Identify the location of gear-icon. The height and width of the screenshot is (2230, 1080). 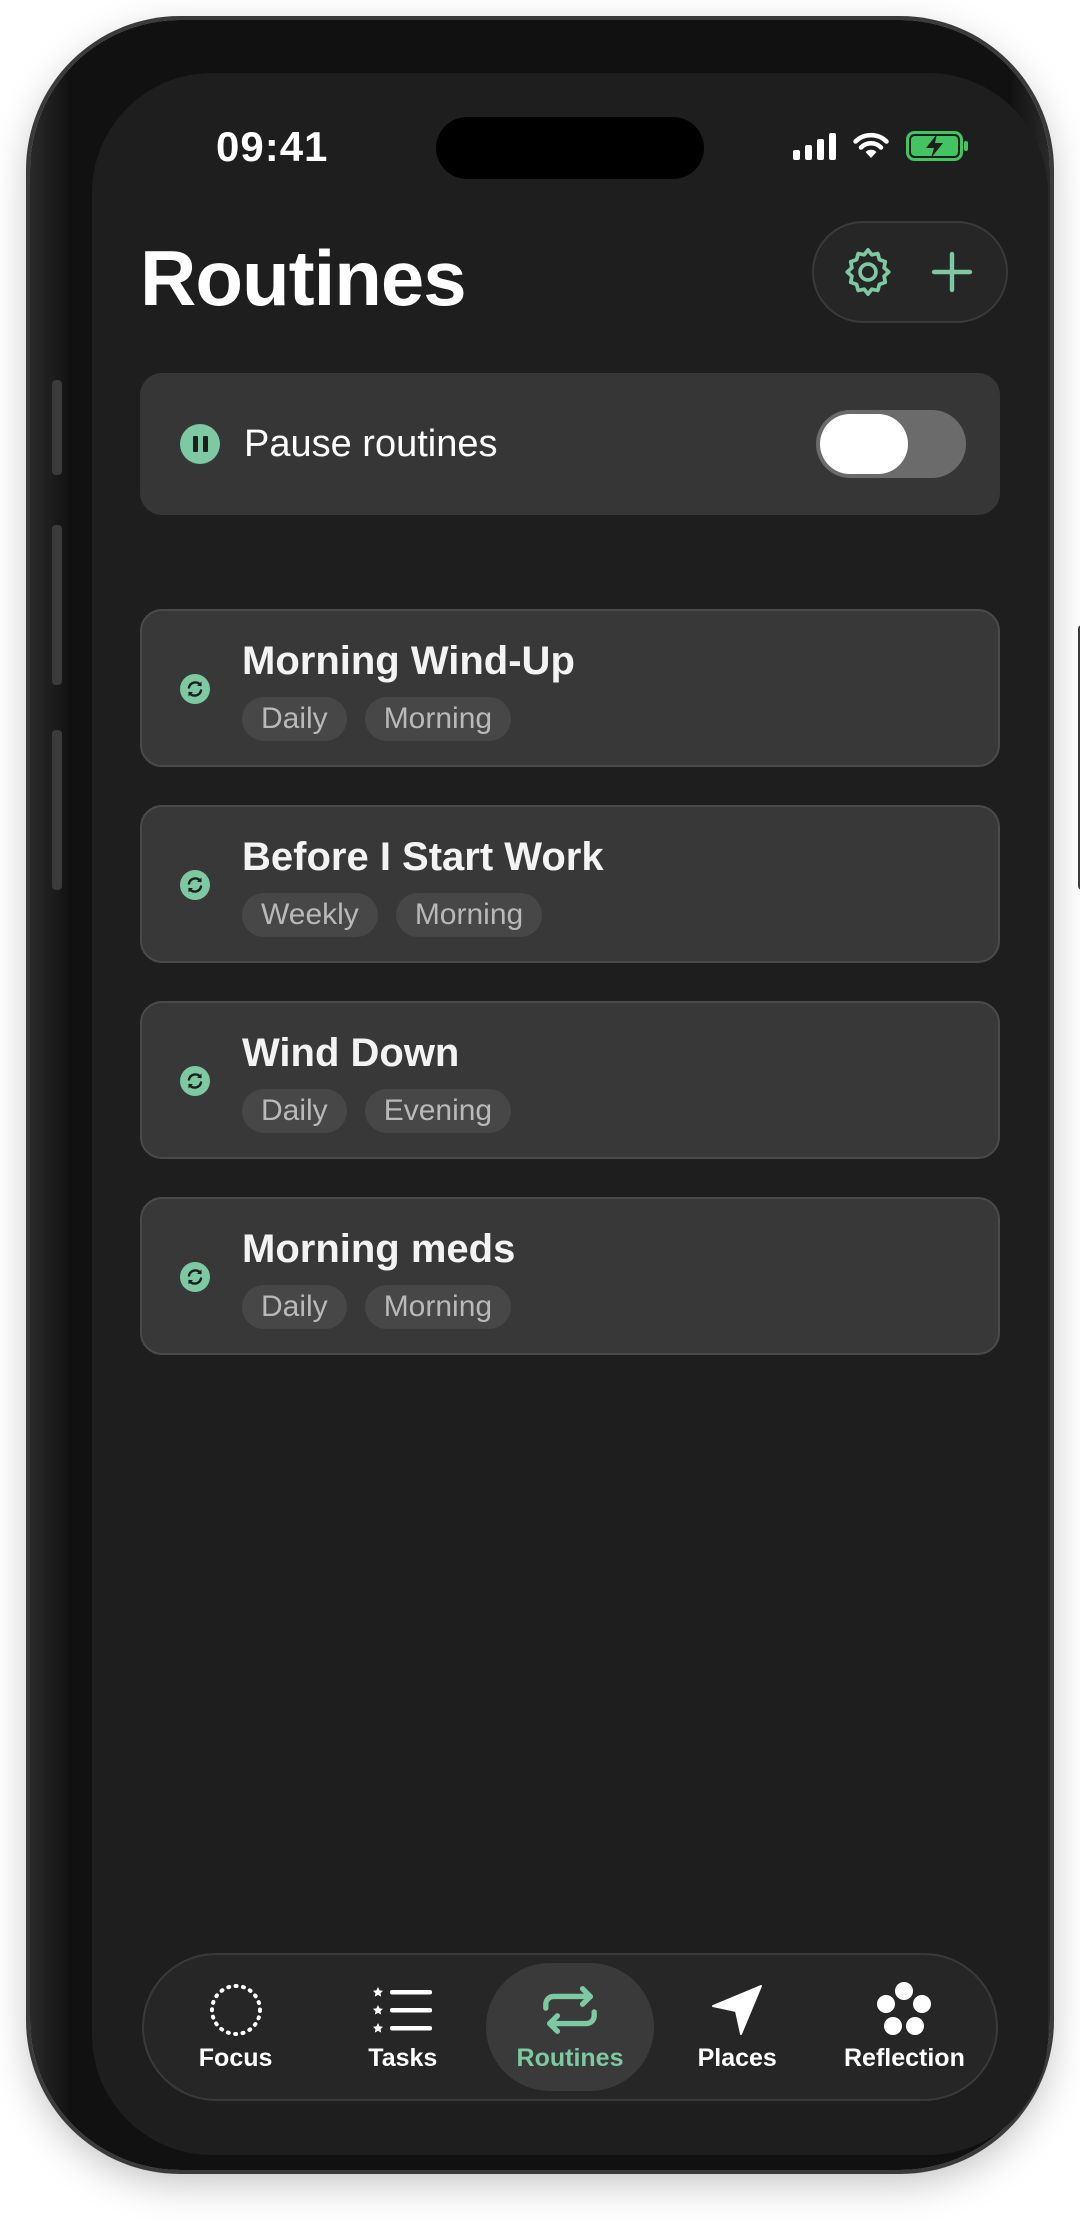
(868, 272).